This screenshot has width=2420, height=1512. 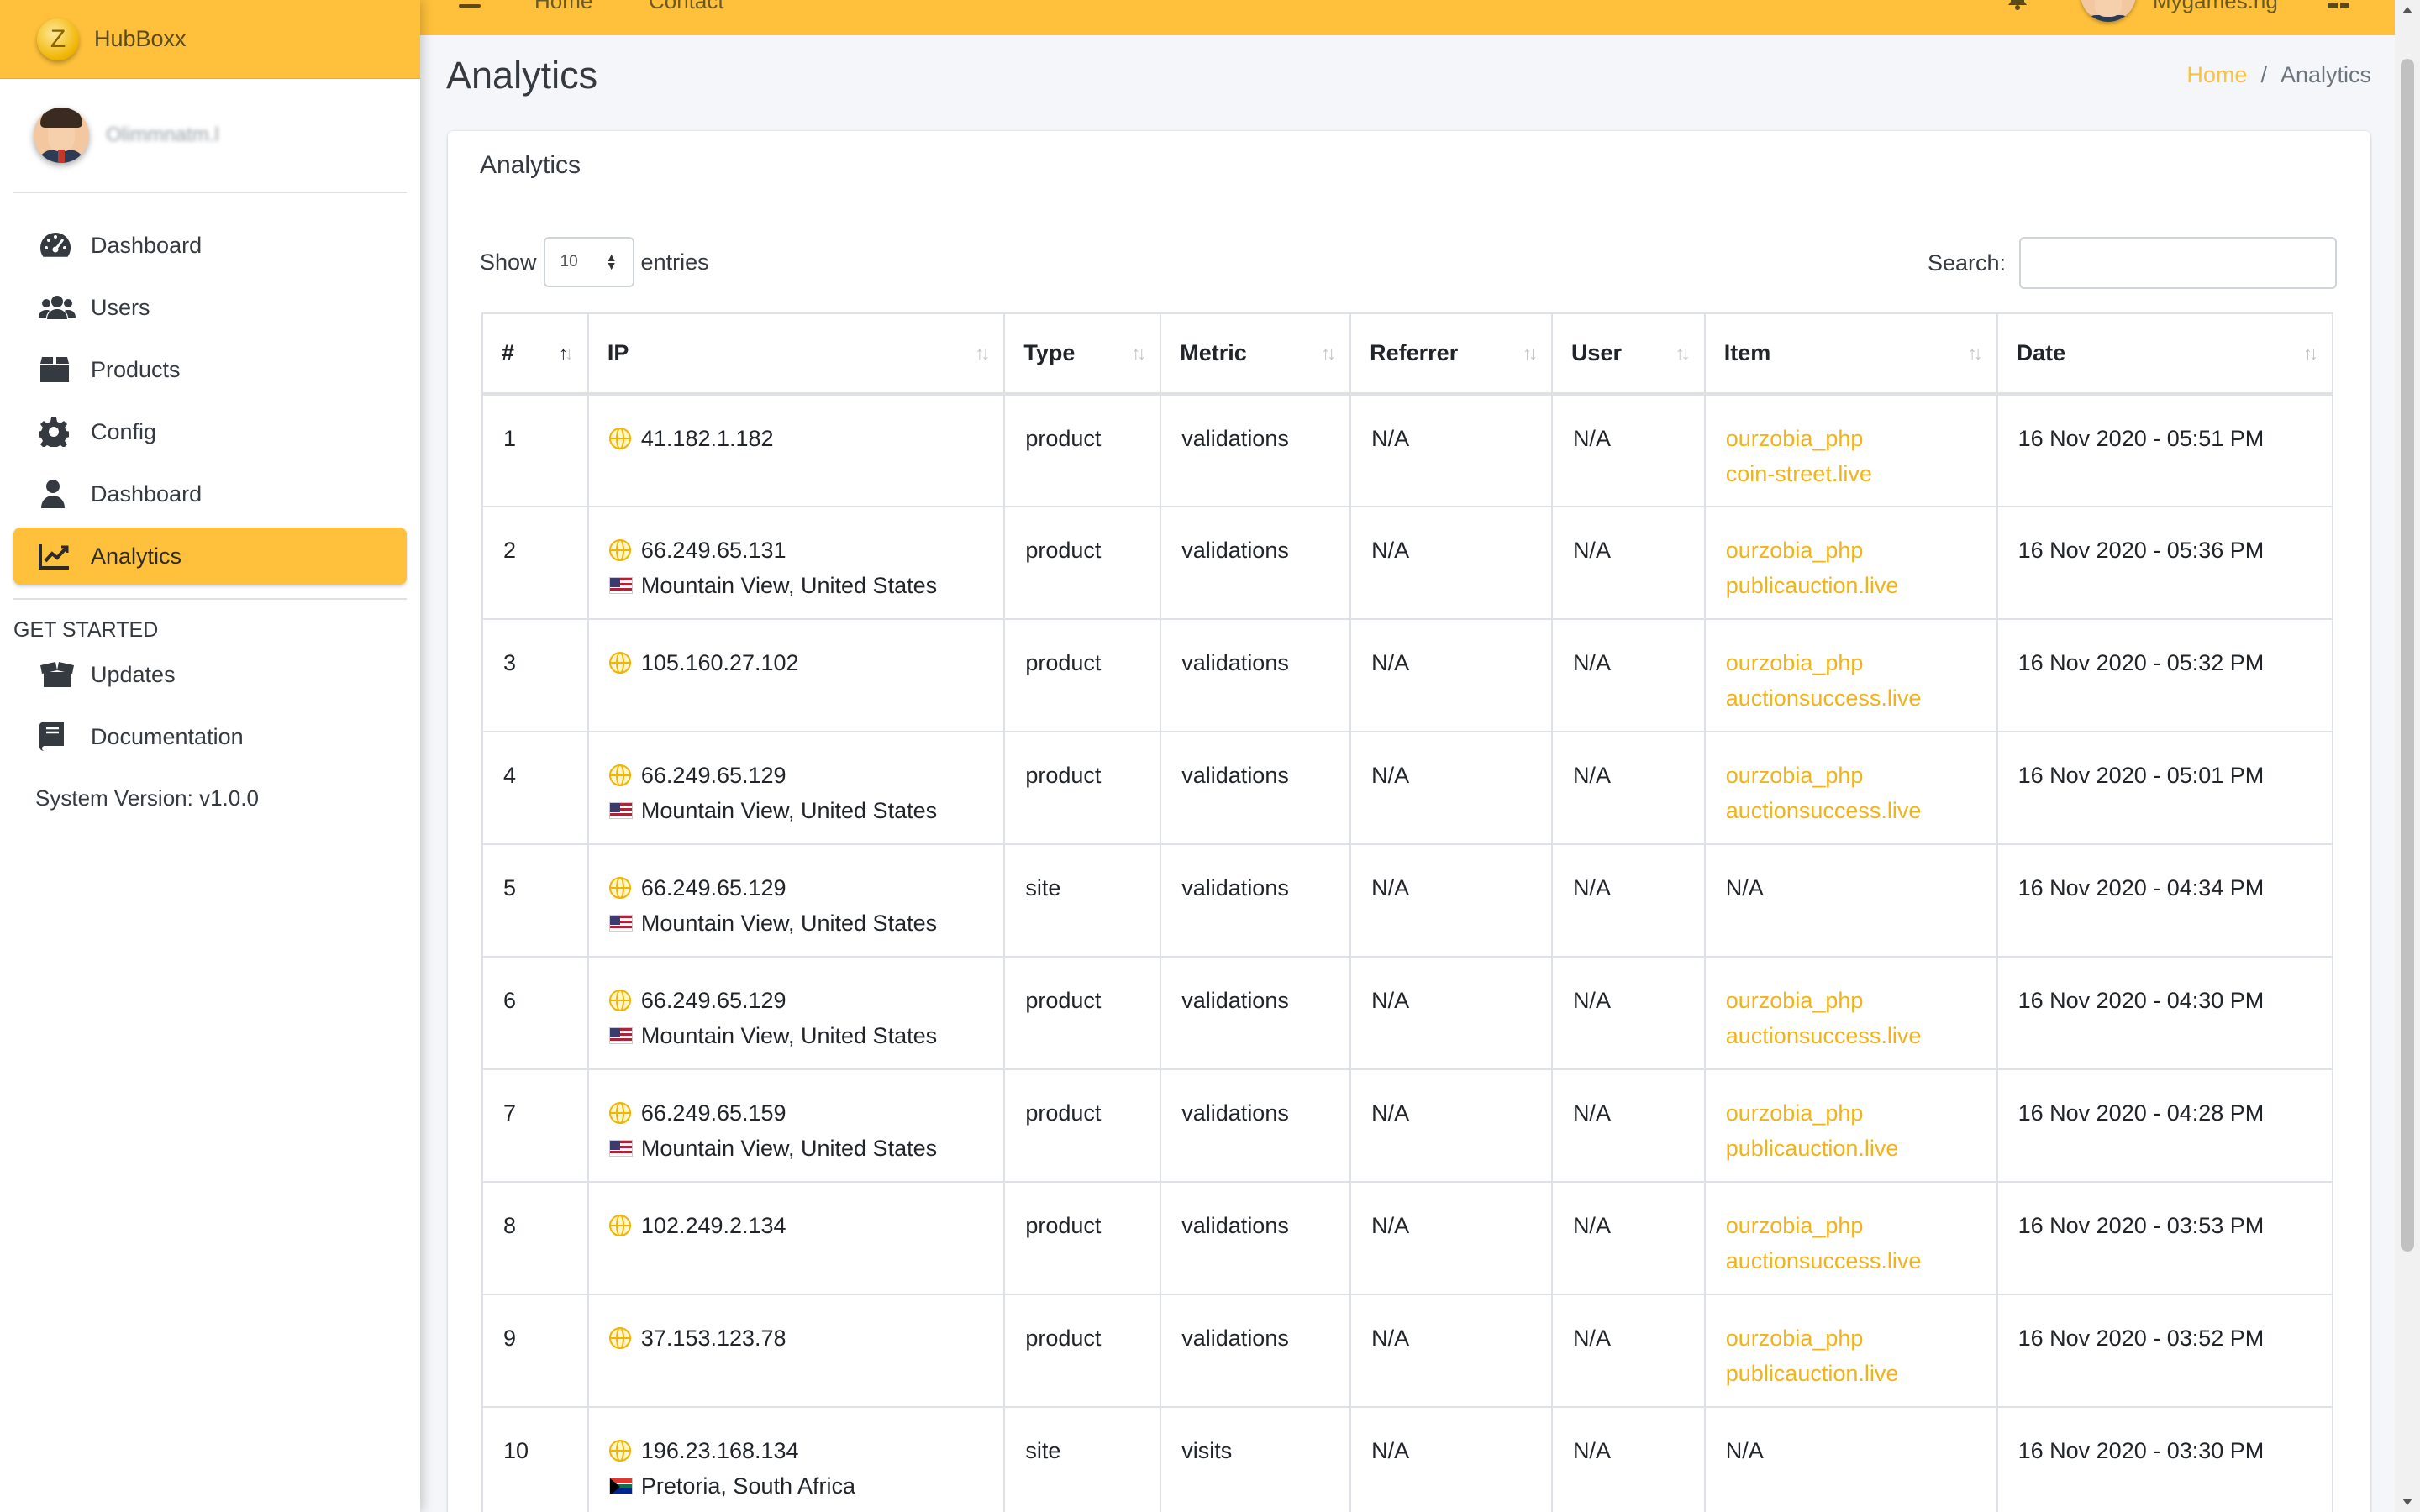 What do you see at coordinates (2338, 4) in the screenshot?
I see `apps-grid-icon` at bounding box center [2338, 4].